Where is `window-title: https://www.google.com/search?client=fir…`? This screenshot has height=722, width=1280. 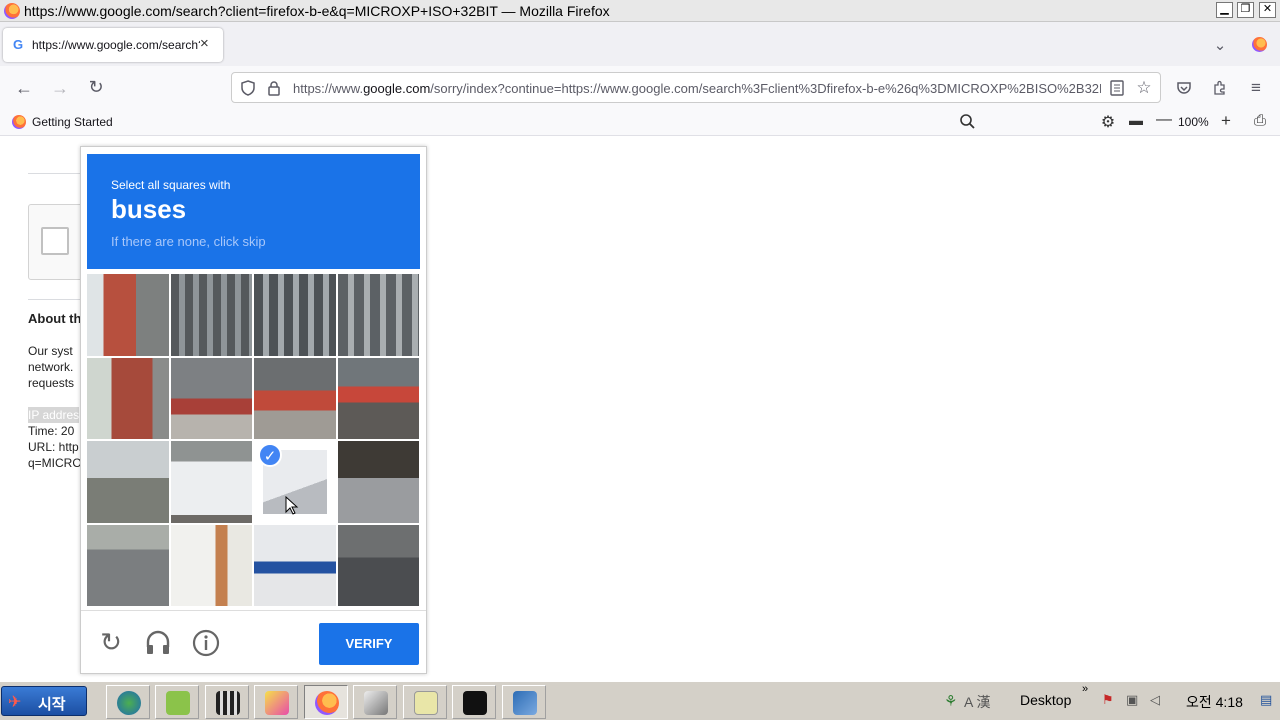
window-title: https://www.google.com/search?client=fir… is located at coordinates (317, 11).